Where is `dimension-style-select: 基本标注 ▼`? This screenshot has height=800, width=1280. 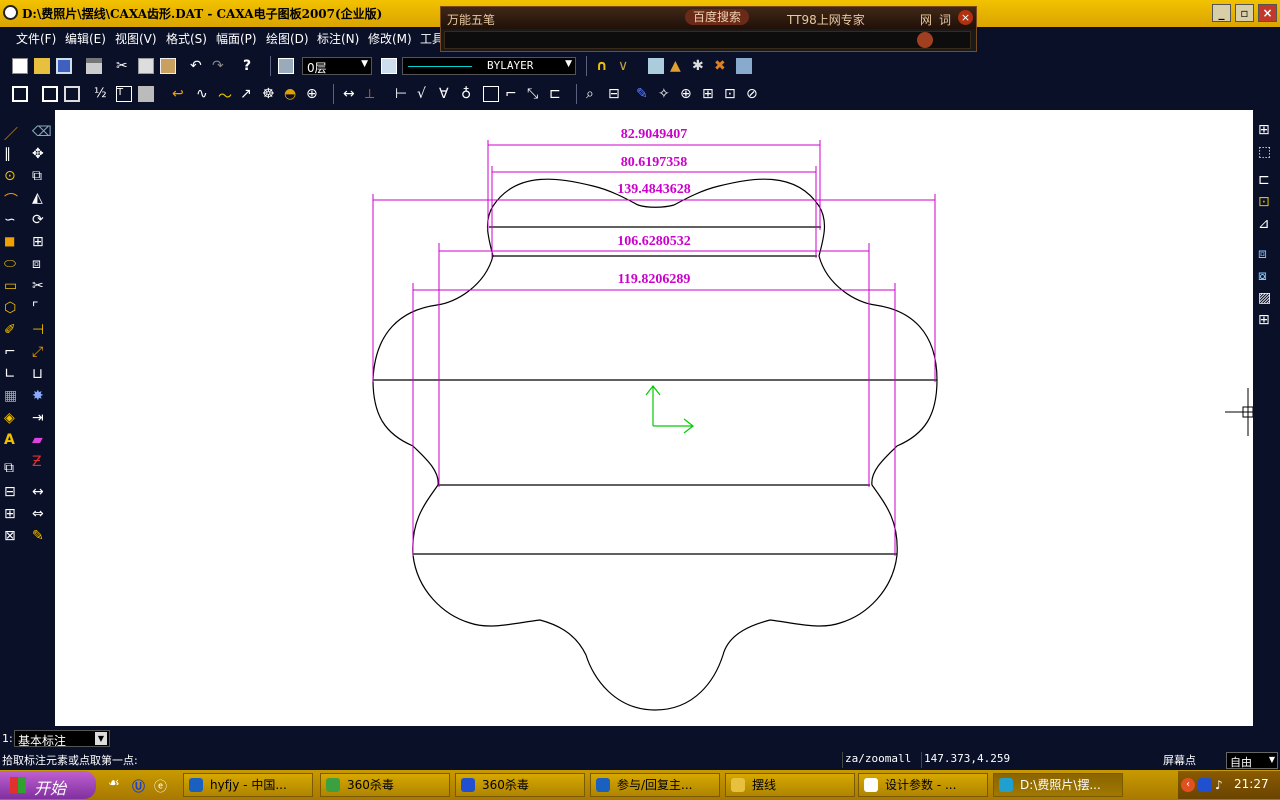 dimension-style-select: 基本标注 ▼ is located at coordinates (62, 739).